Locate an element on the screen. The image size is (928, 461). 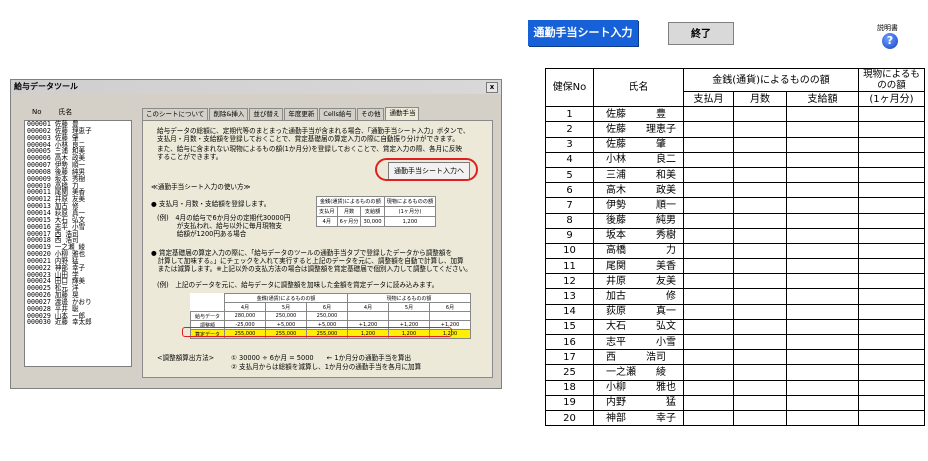
tab-3: 年度更新 is located at coordinates (301, 114).